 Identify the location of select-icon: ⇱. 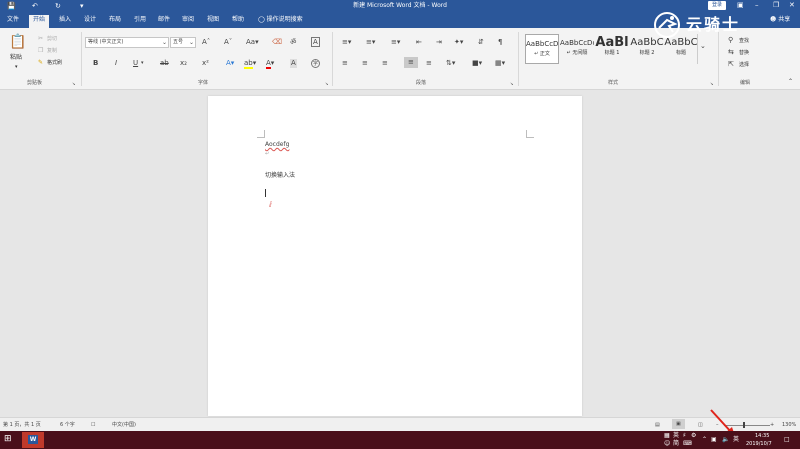
(731, 64).